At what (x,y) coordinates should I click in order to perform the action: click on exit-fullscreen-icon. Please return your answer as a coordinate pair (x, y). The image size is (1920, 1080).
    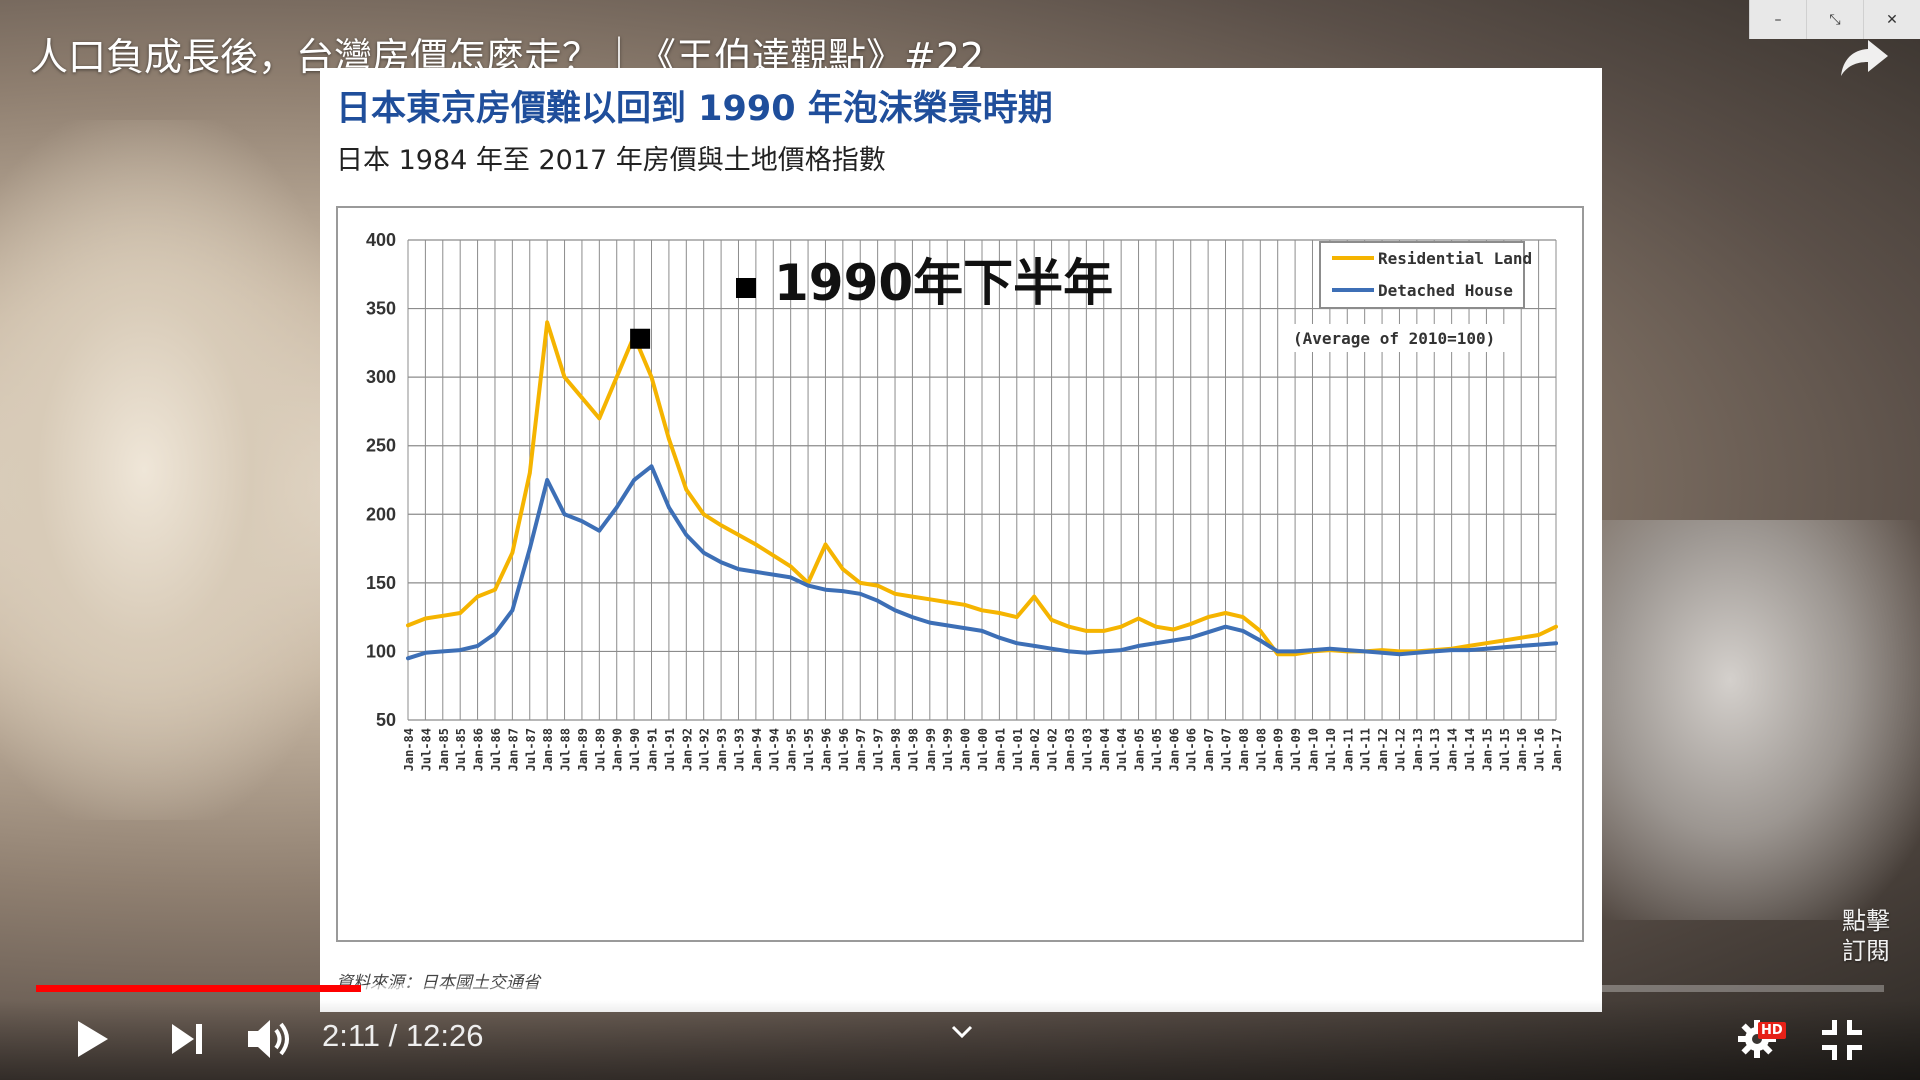
    Looking at the image, I should click on (1842, 1040).